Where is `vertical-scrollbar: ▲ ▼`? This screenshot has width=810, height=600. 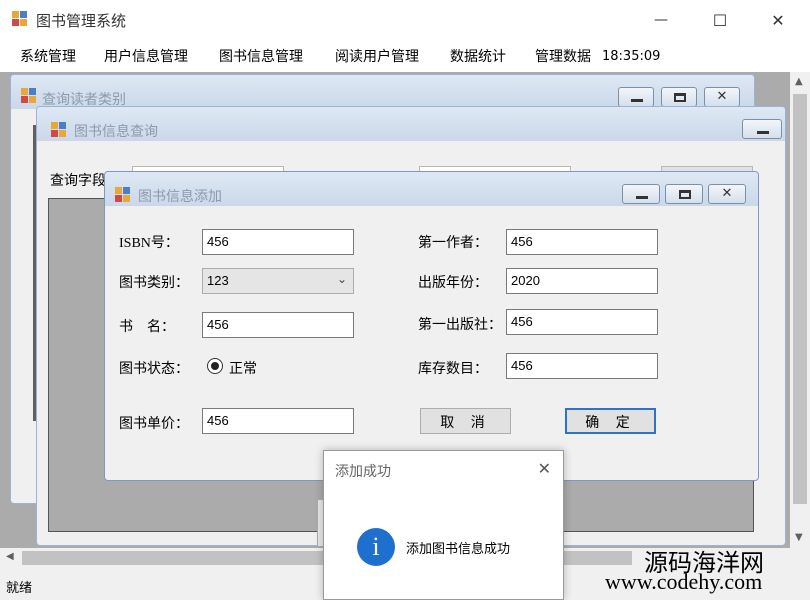
vertical-scrollbar: ▲ ▼ is located at coordinates (800, 310).